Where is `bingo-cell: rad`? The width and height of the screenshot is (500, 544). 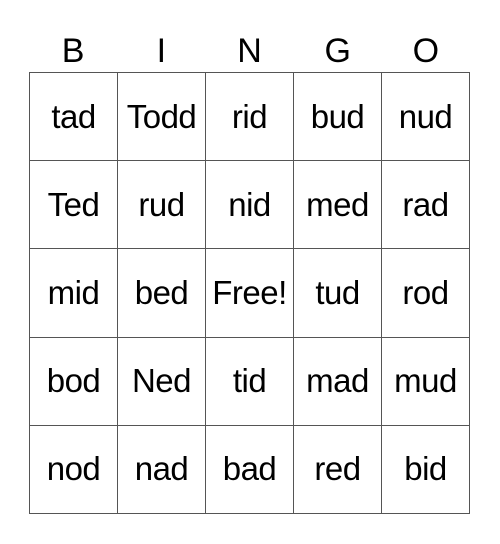 bingo-cell: rad is located at coordinates (426, 205).